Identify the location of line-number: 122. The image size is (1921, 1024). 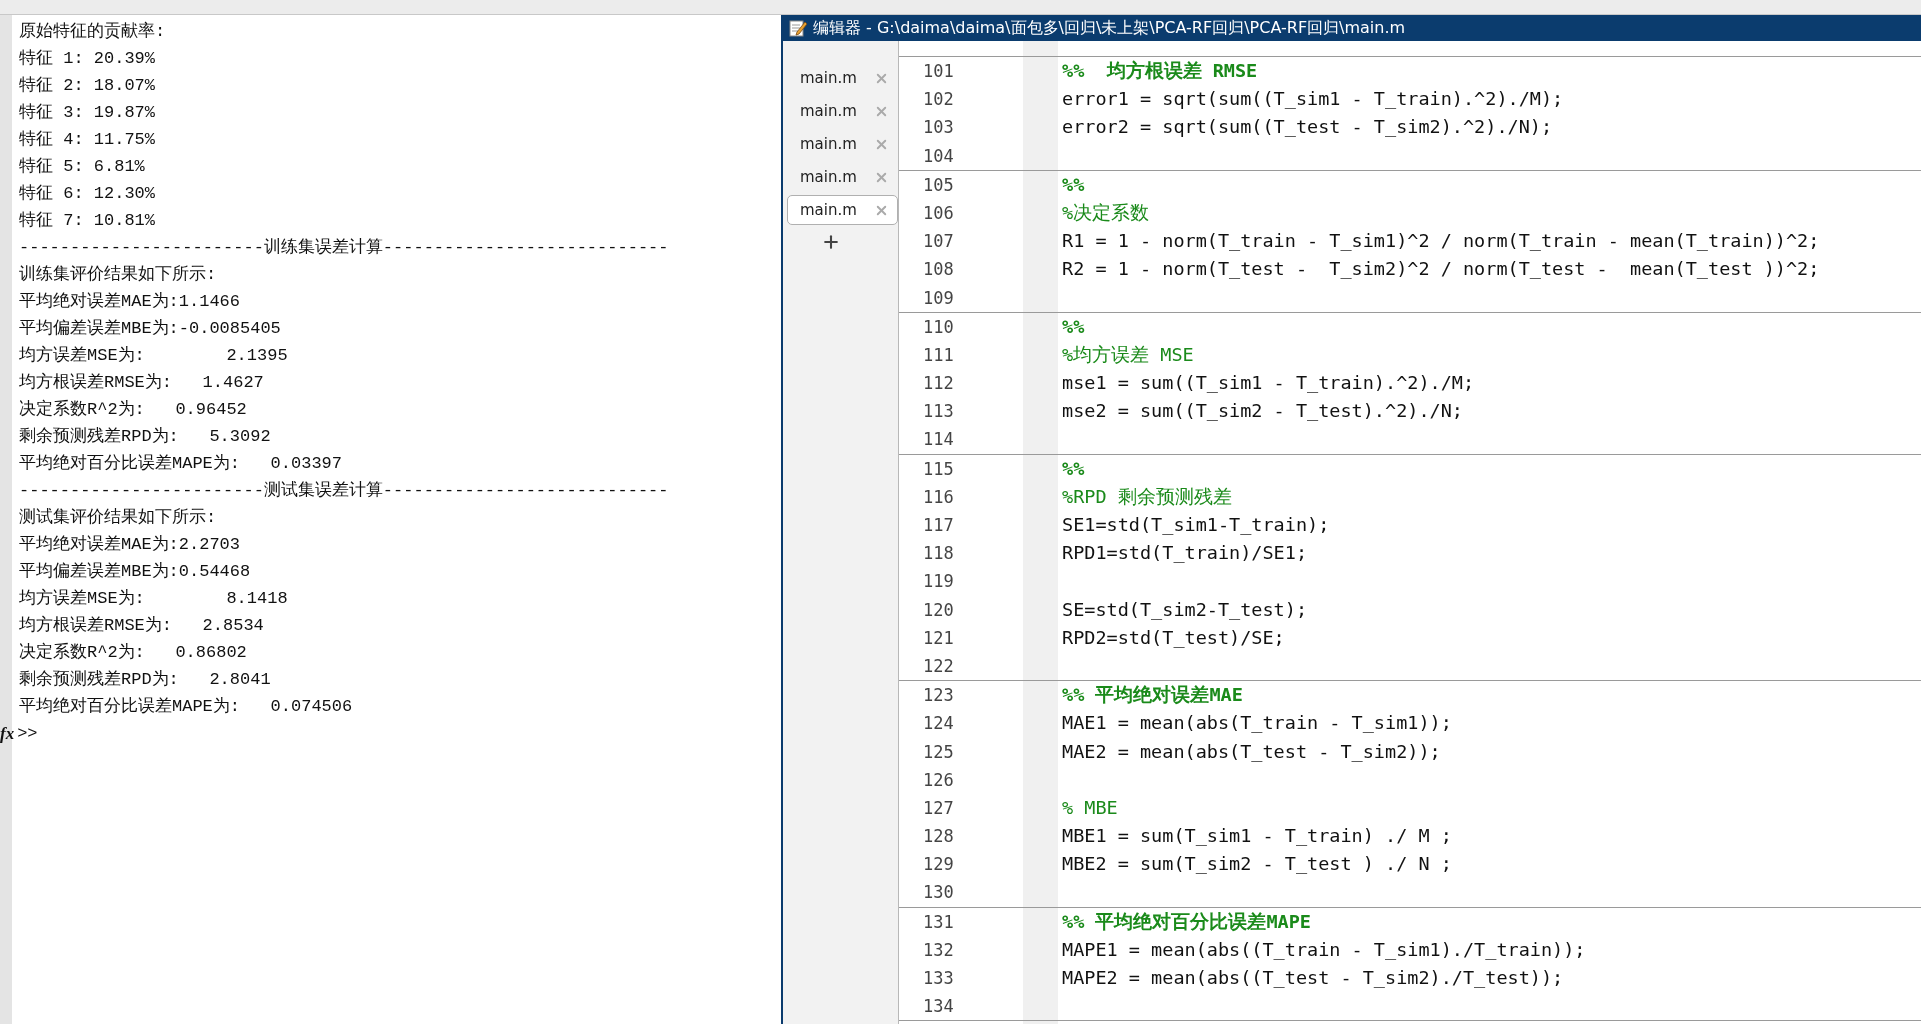
(938, 666).